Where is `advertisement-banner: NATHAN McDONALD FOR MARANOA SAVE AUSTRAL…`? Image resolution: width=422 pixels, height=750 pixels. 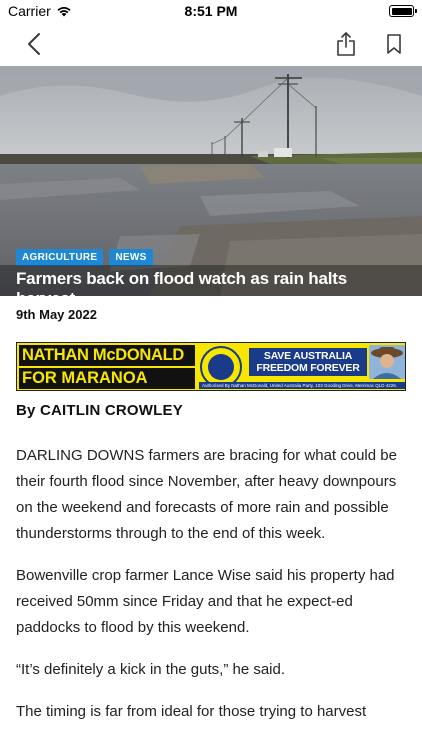 advertisement-banner: NATHAN McDONALD FOR MARANOA SAVE AUSTRAL… is located at coordinates (211, 366).